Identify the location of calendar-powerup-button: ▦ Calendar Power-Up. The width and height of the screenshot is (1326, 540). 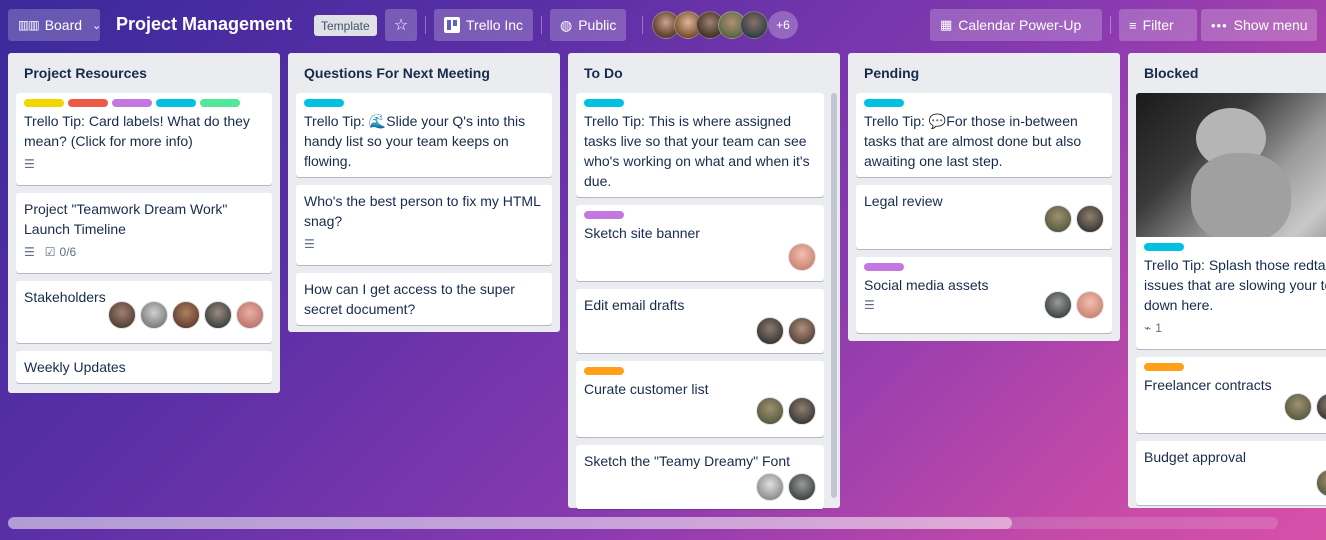
(1016, 25).